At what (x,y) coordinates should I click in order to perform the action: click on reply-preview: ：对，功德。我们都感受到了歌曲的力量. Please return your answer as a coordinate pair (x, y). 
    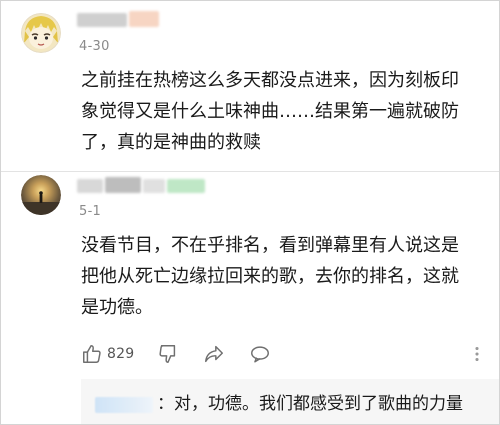
    Looking at the image, I should click on (290, 401).